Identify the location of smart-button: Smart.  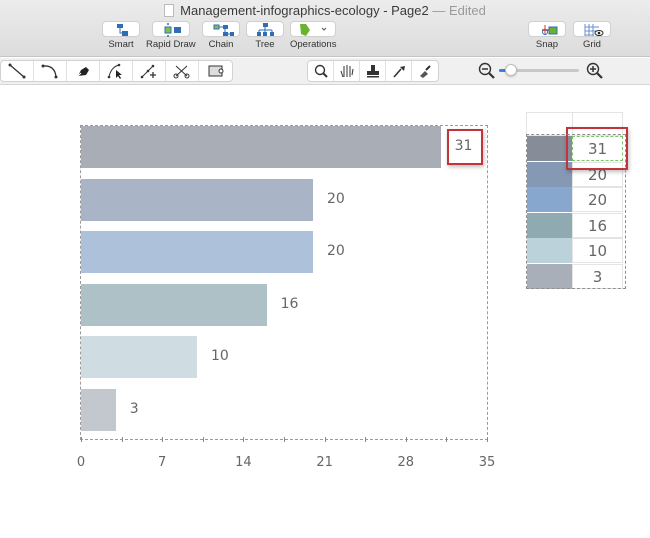
(121, 35).